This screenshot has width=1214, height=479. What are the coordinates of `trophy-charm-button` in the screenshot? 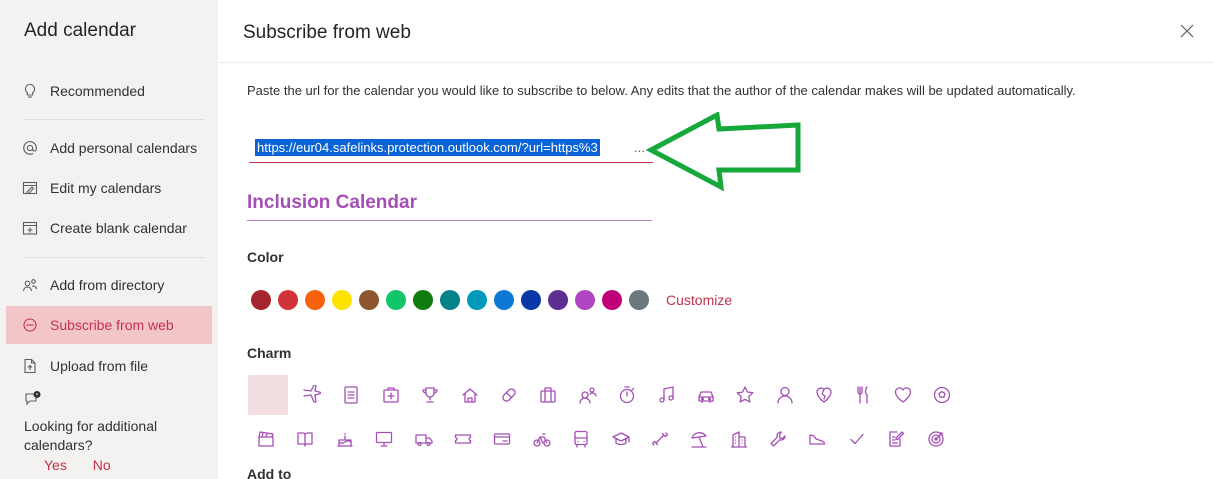 It's located at (430, 395).